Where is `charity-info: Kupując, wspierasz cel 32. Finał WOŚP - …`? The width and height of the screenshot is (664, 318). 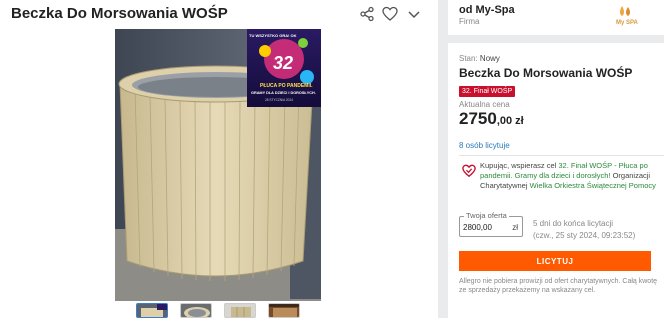 charity-info: Kupując, wspierasz cel 32. Finał WOŚP - … is located at coordinates (570, 176).